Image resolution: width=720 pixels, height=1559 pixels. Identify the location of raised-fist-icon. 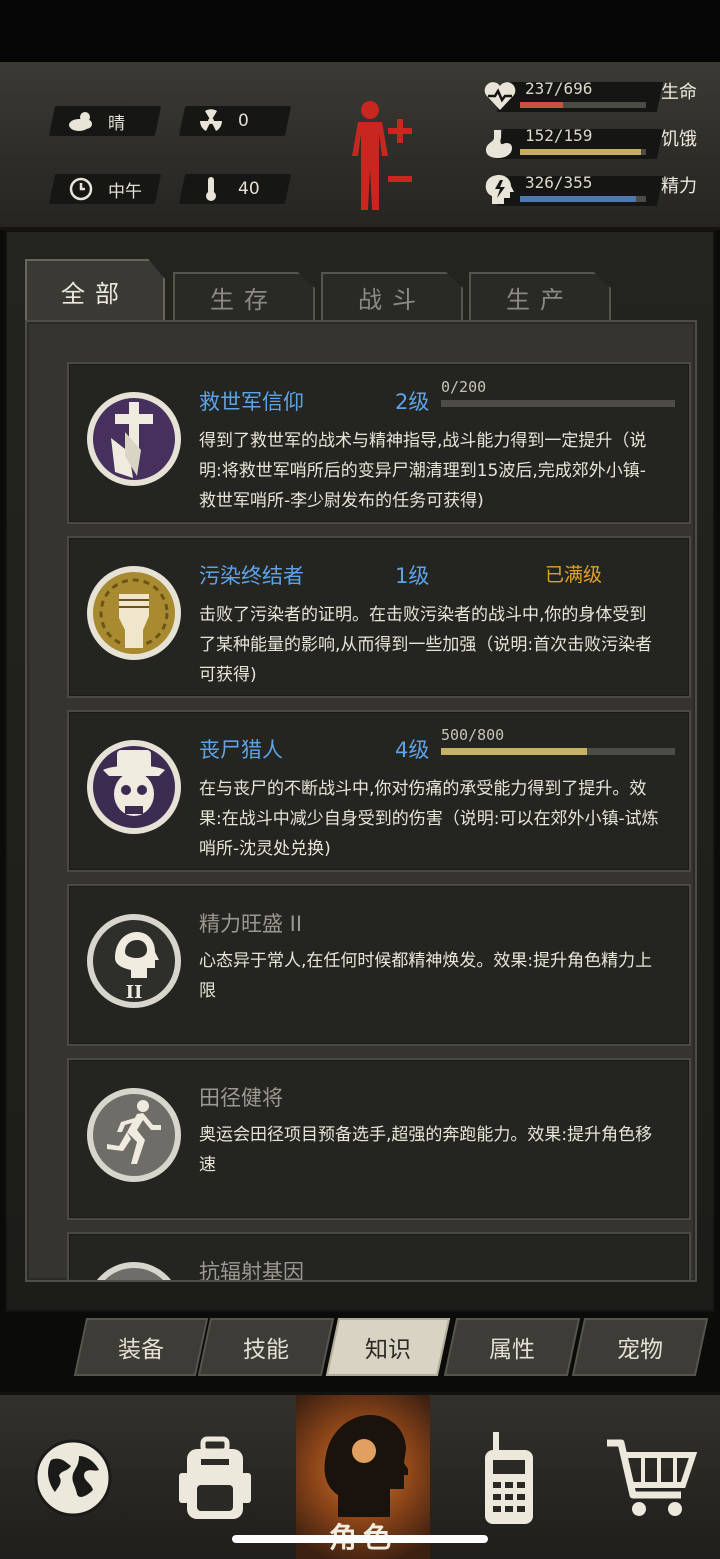
(134, 613).